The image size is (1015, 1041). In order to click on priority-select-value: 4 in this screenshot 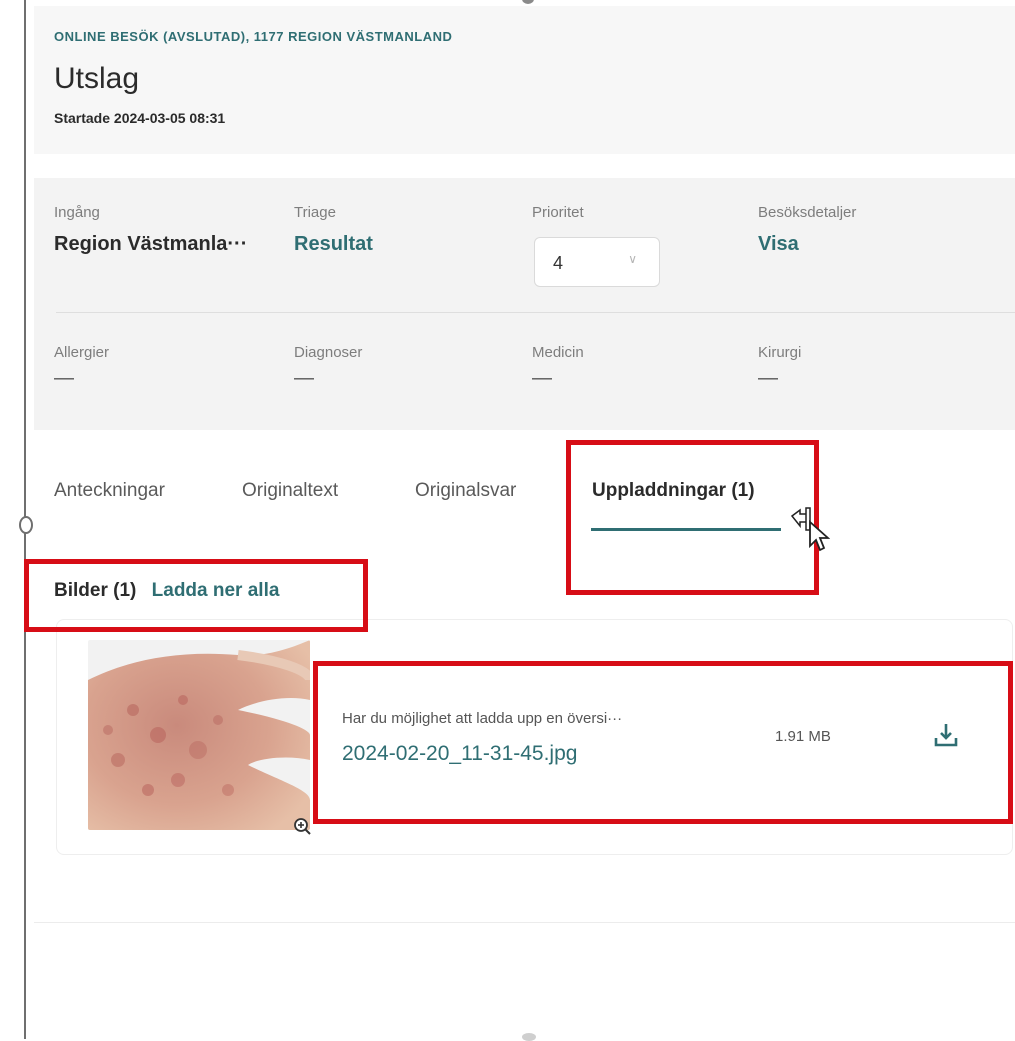, I will do `click(558, 263)`.